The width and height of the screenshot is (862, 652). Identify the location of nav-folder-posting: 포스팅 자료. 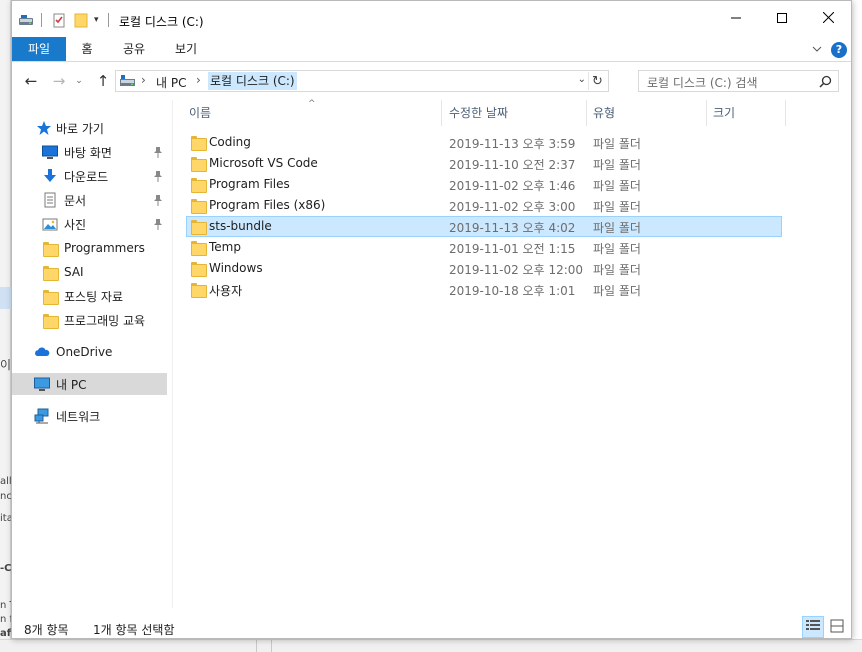
(89, 296).